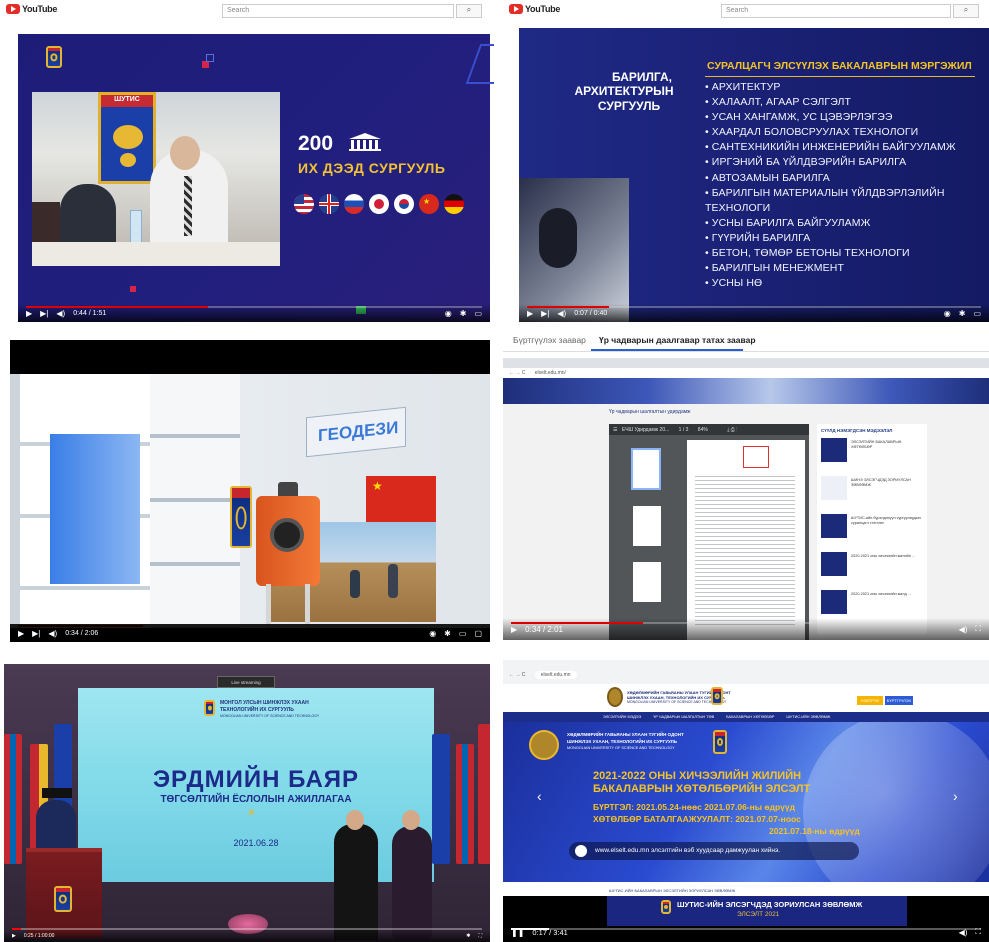 Image resolution: width=989 pixels, height=942 pixels. I want to click on time-display: 0:07 / 0:40, so click(591, 313).